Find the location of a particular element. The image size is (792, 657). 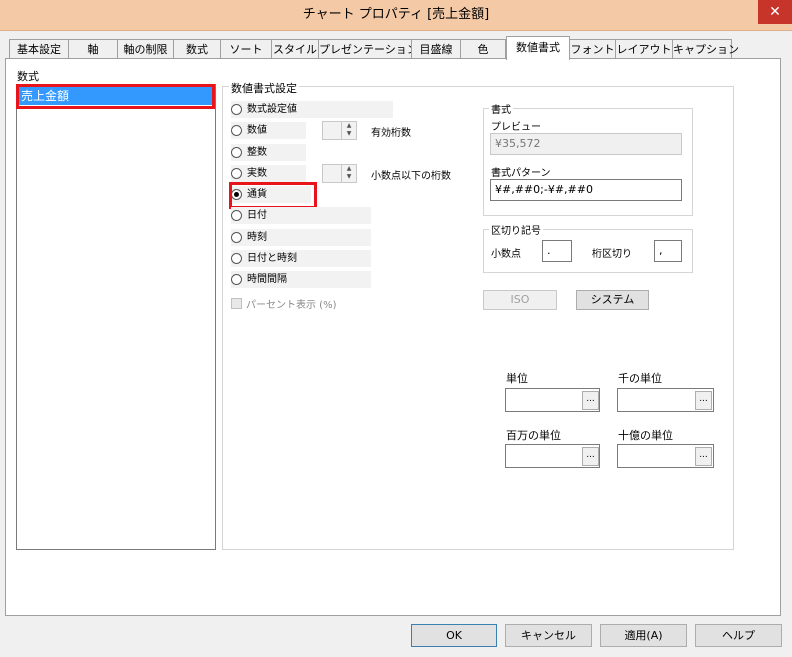

format-pattern-input: ¥#,##0;-¥#,##0 is located at coordinates (586, 190).